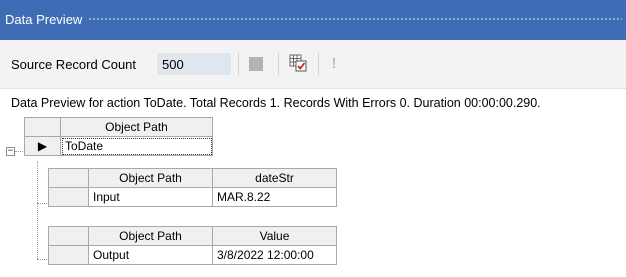 Image resolution: width=626 pixels, height=277 pixels. What do you see at coordinates (74, 64) in the screenshot?
I see `source-record-count-label: Source Record Count` at bounding box center [74, 64].